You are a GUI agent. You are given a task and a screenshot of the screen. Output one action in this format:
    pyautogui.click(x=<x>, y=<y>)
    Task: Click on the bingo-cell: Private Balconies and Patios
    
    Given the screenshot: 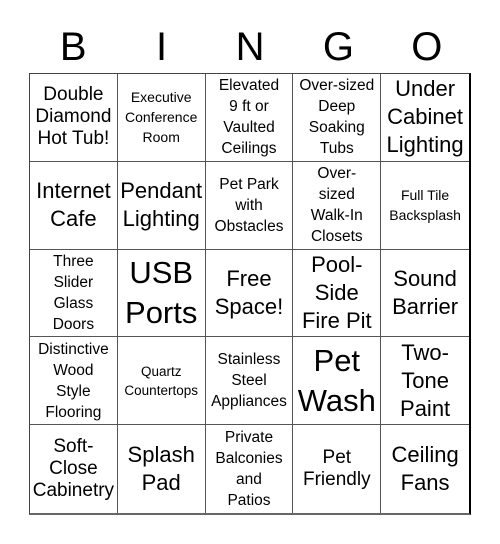 What is the action you would take?
    pyautogui.click(x=250, y=469)
    